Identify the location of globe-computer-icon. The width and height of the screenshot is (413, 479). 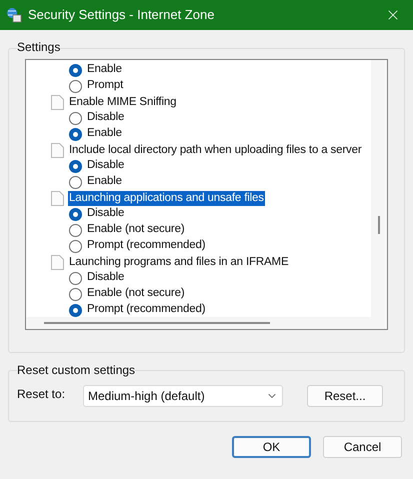
(14, 15).